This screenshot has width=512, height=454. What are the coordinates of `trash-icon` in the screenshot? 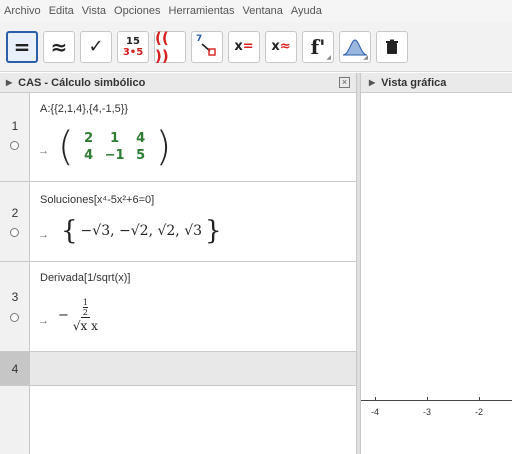 It's located at (392, 46).